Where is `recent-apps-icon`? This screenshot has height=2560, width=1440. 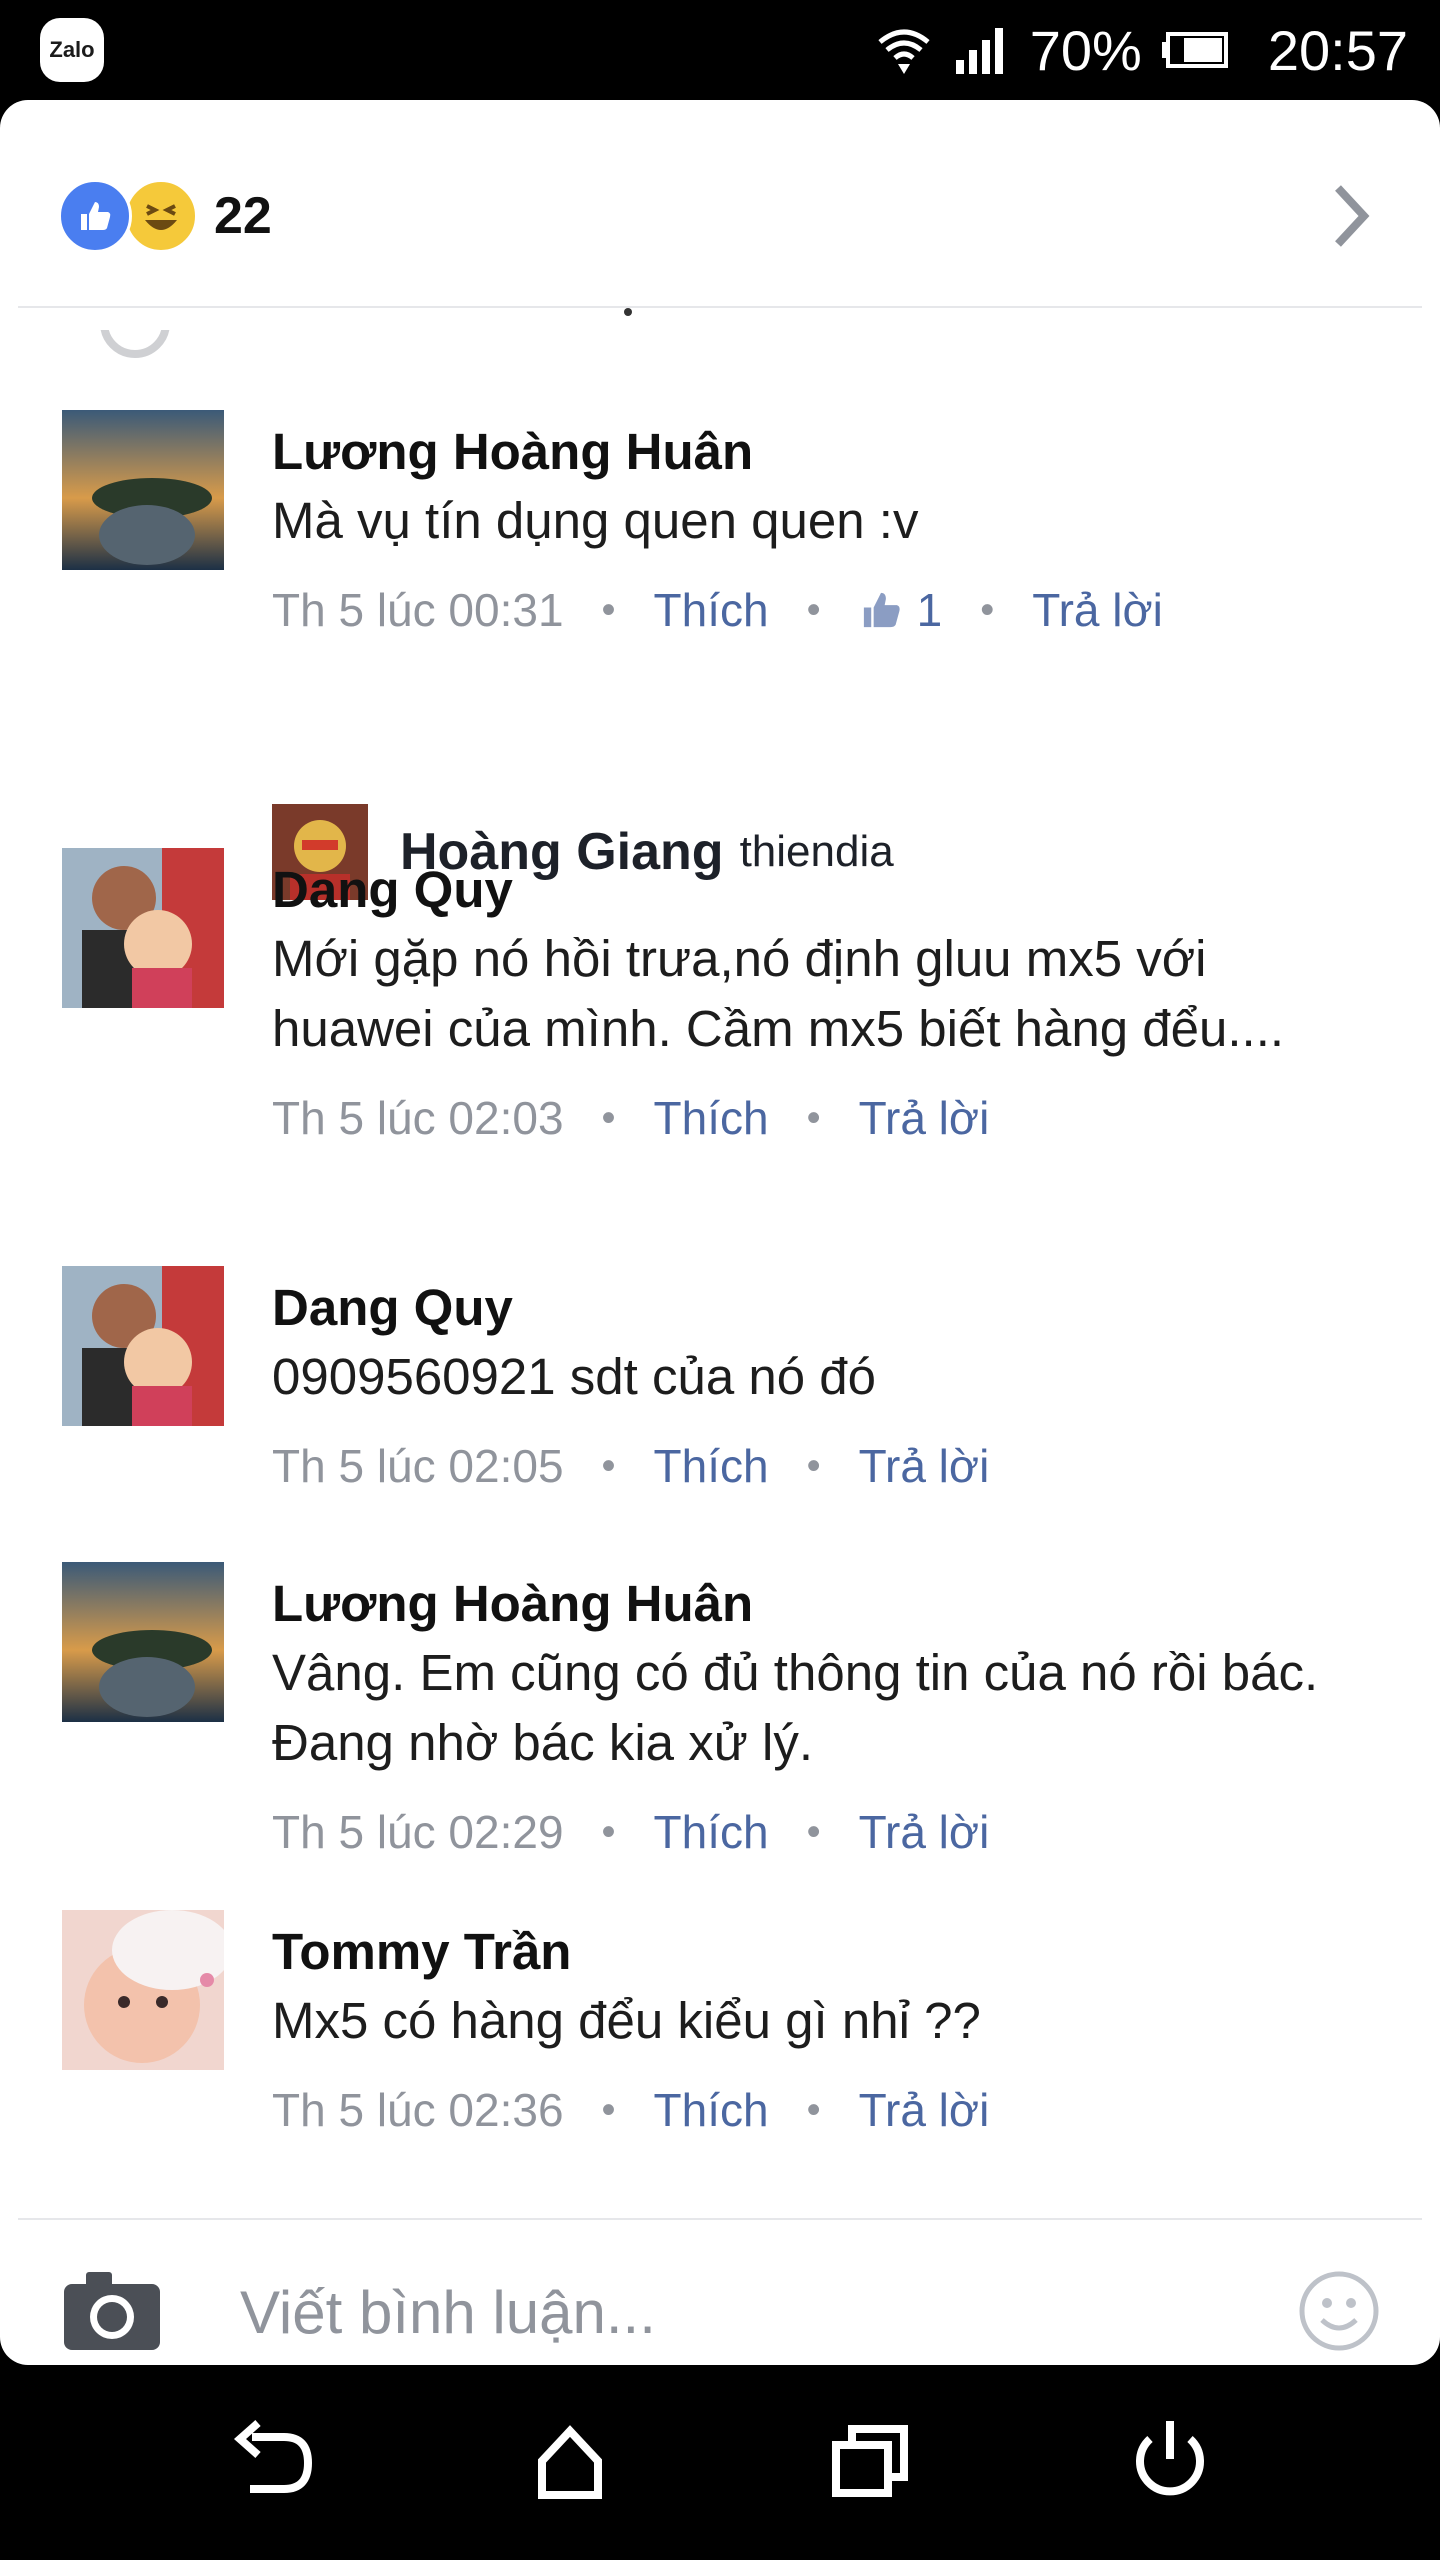 recent-apps-icon is located at coordinates (870, 2460).